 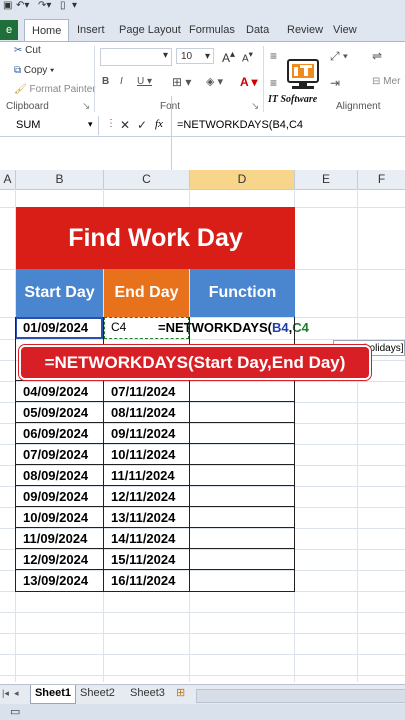 I want to click on prev-sheet-icon: ◂, so click(x=16, y=693).